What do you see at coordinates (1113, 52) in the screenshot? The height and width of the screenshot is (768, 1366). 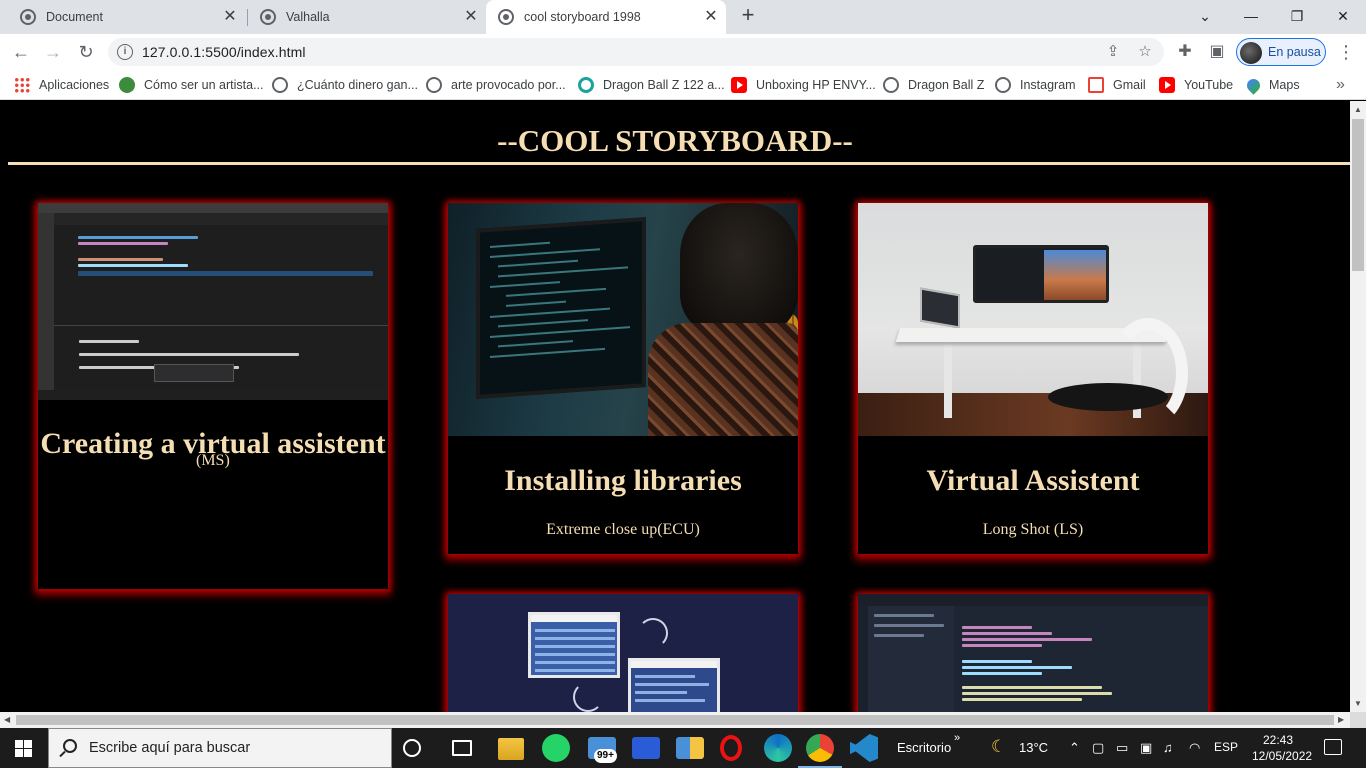 I see `share-icon: ⇪` at bounding box center [1113, 52].